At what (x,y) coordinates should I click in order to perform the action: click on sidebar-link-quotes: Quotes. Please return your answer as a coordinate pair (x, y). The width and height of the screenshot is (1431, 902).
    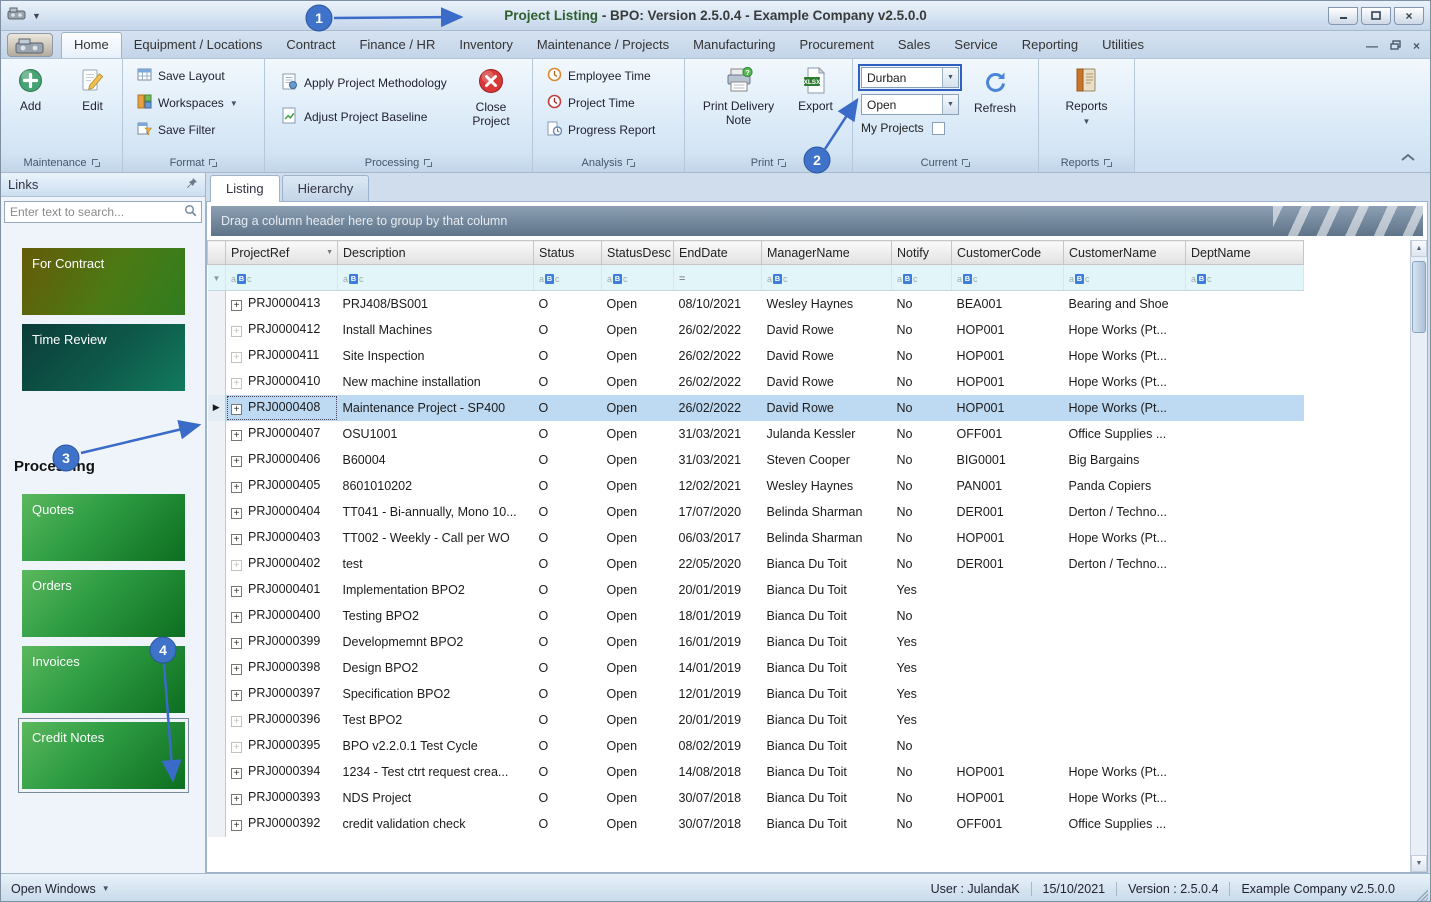
    Looking at the image, I should click on (103, 527).